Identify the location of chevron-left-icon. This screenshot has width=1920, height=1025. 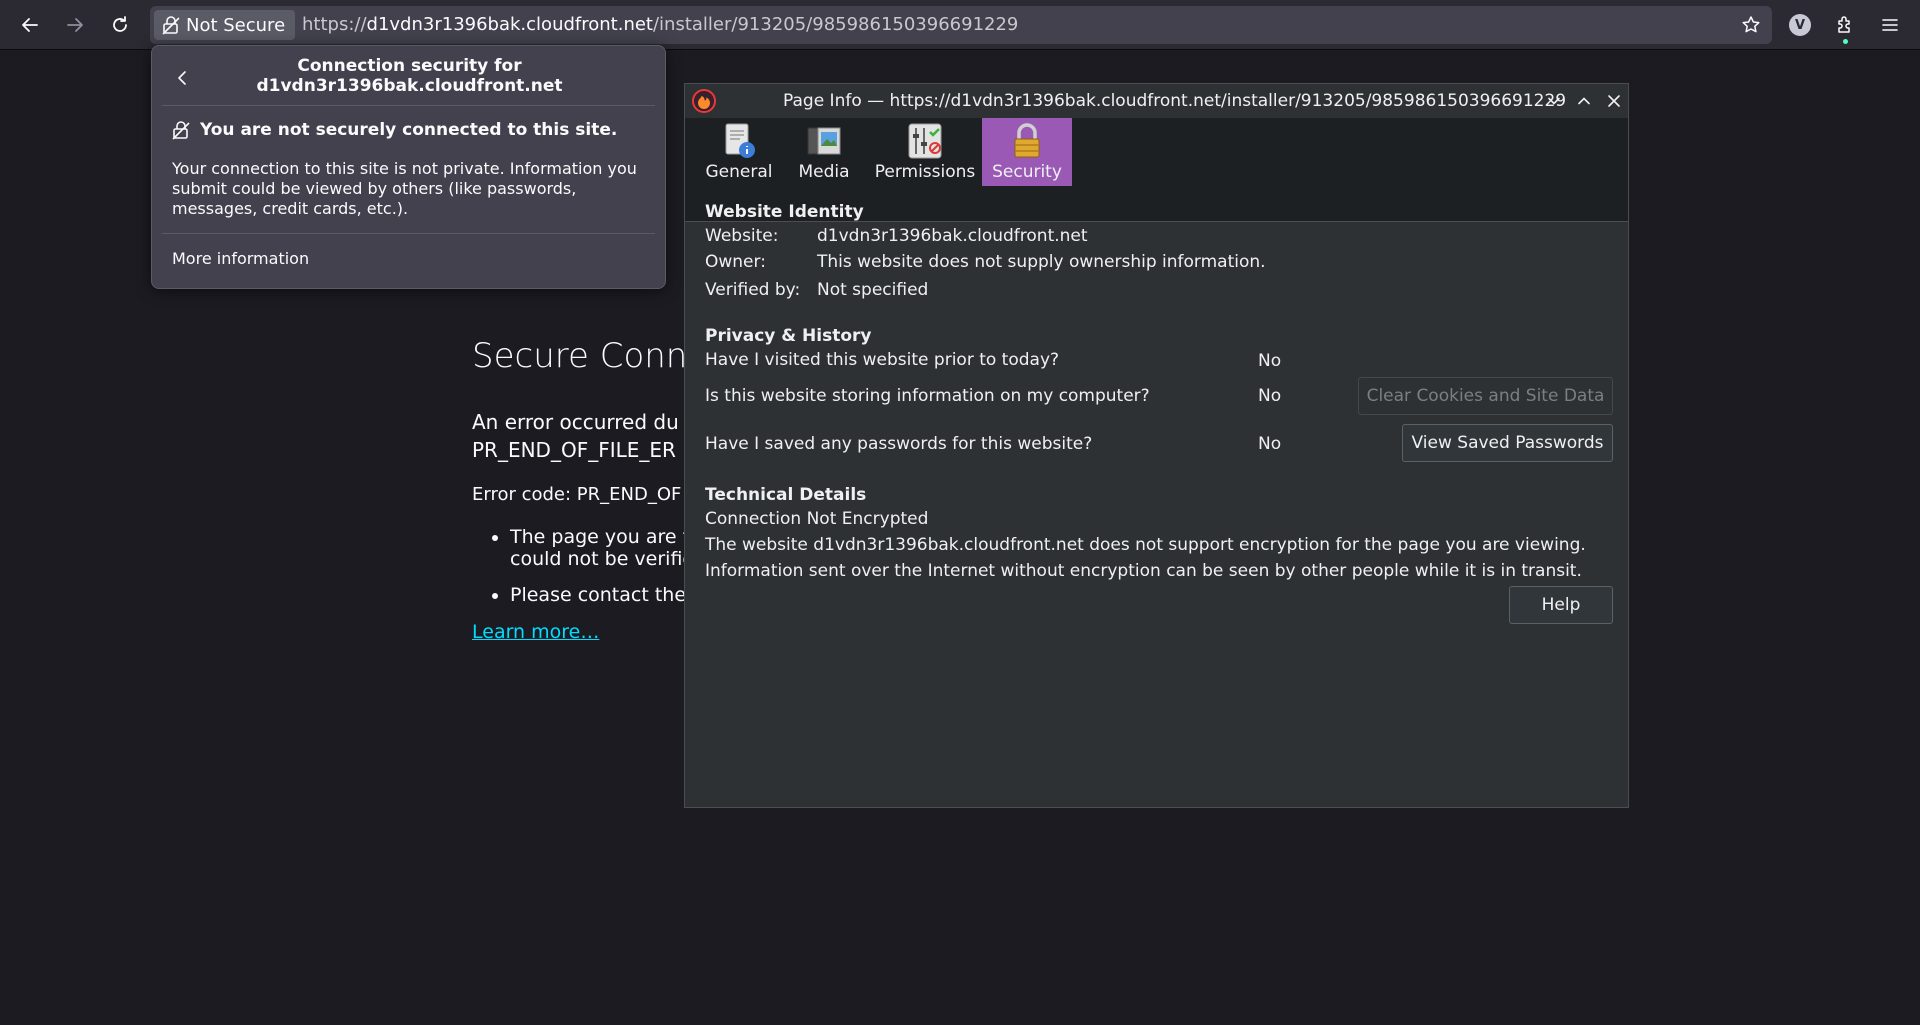
(182, 78).